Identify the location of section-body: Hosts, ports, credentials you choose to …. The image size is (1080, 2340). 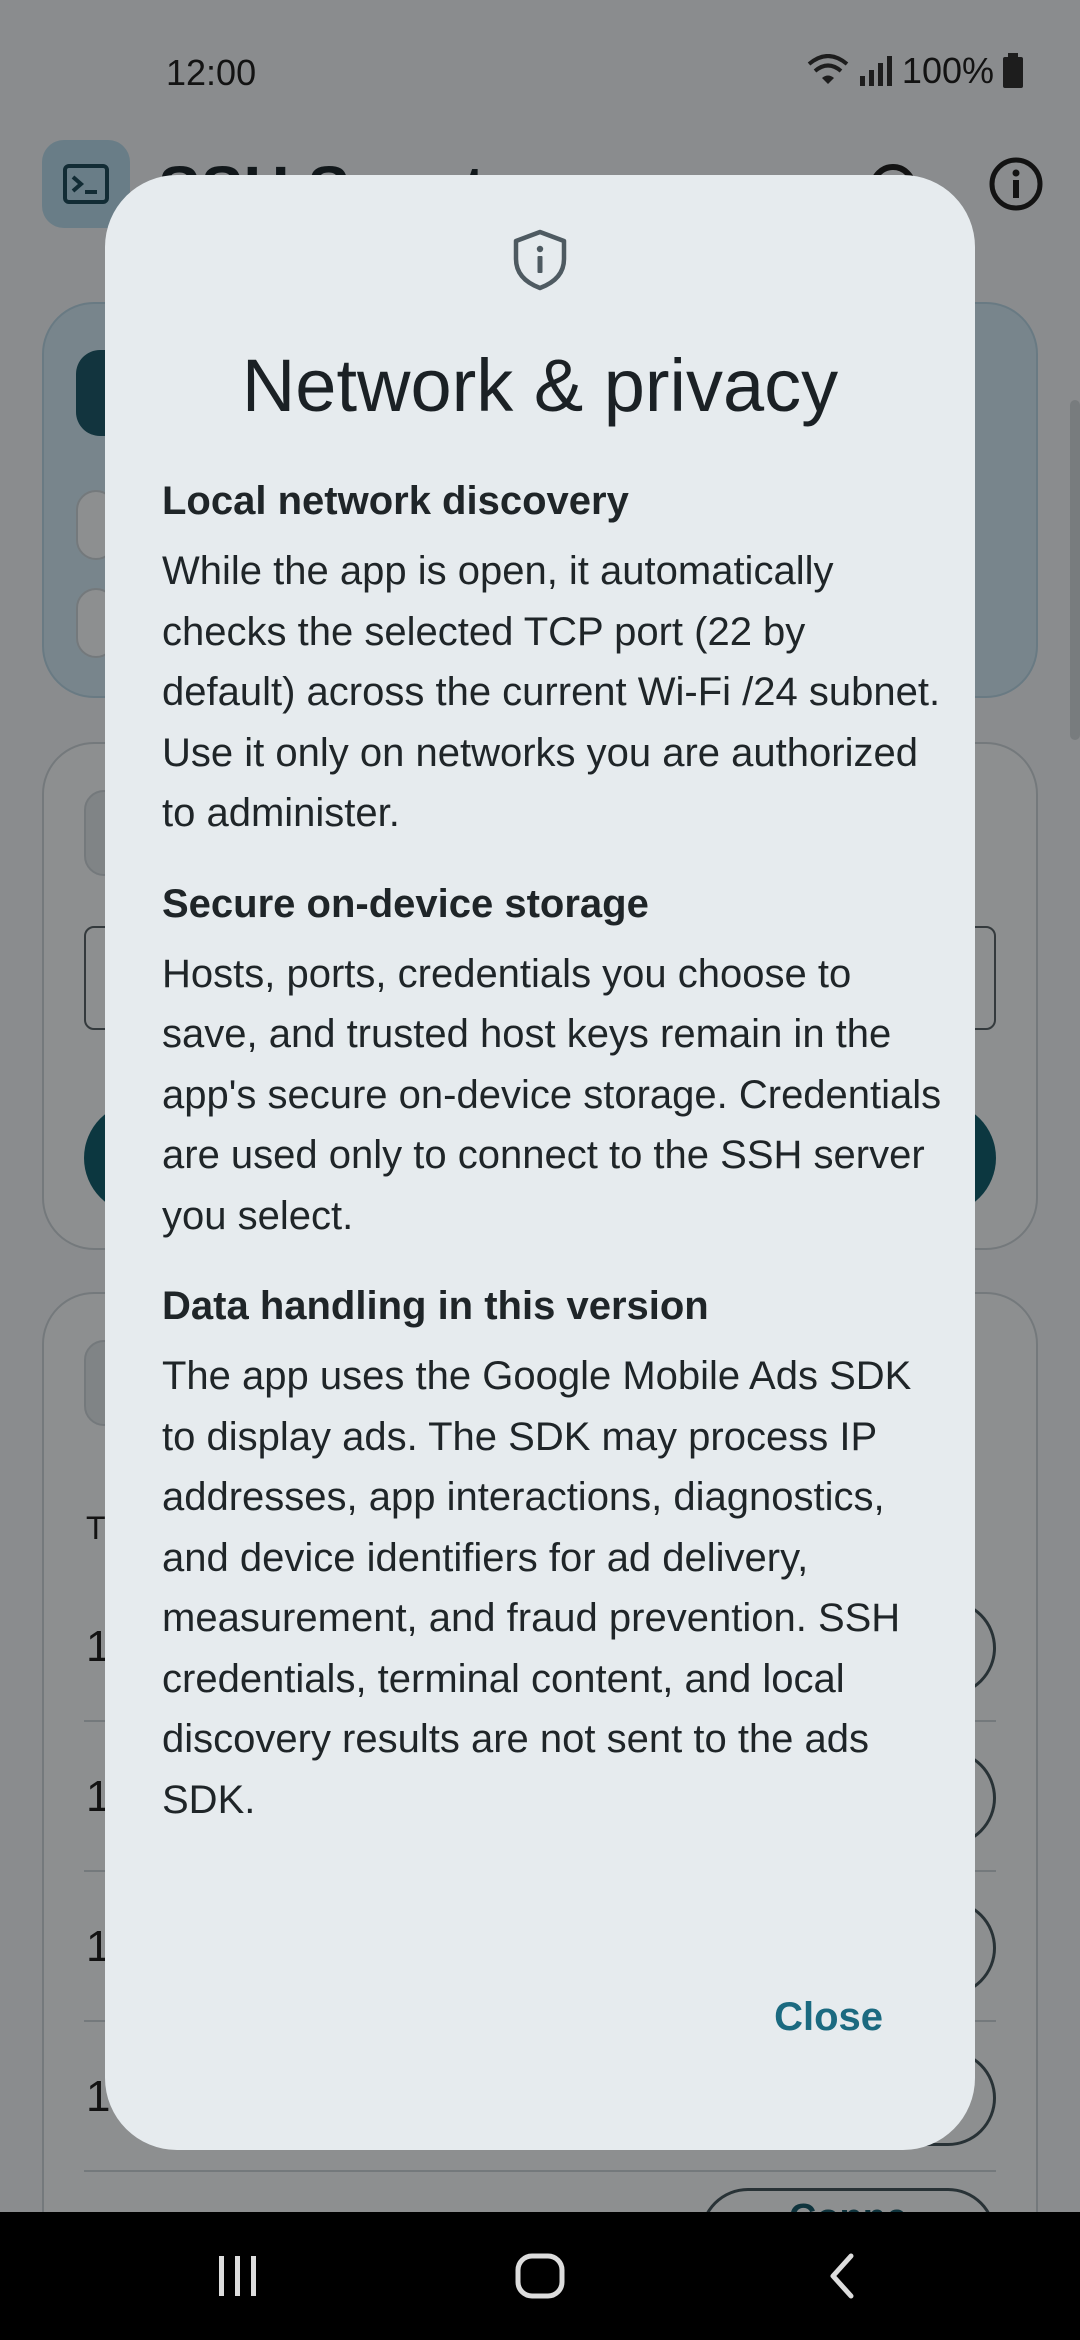
(552, 1094).